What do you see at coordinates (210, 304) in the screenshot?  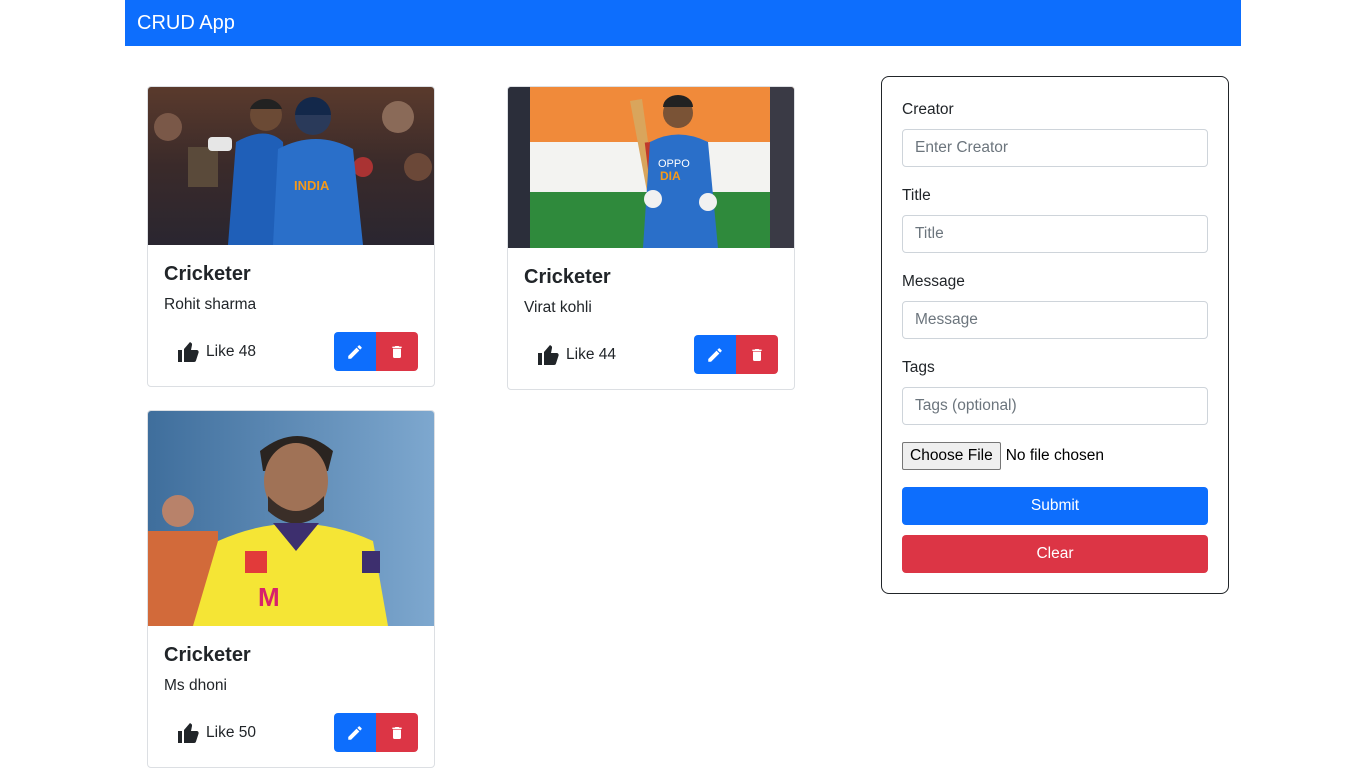 I see `post-message: Rohit sharma` at bounding box center [210, 304].